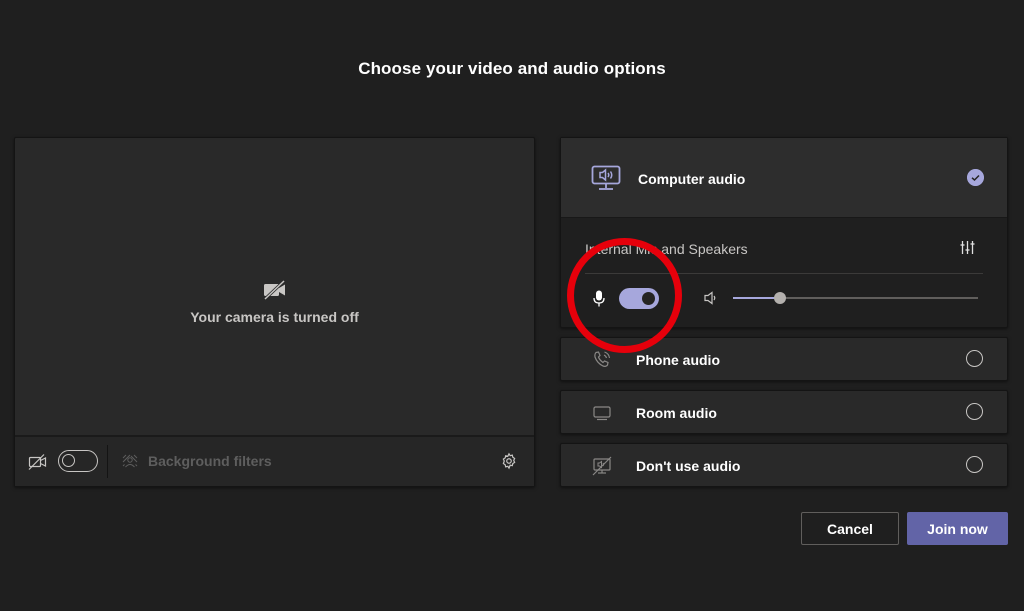  Describe the element at coordinates (784, 178) in the screenshot. I see `computer-audio-option: Computer audio` at that location.